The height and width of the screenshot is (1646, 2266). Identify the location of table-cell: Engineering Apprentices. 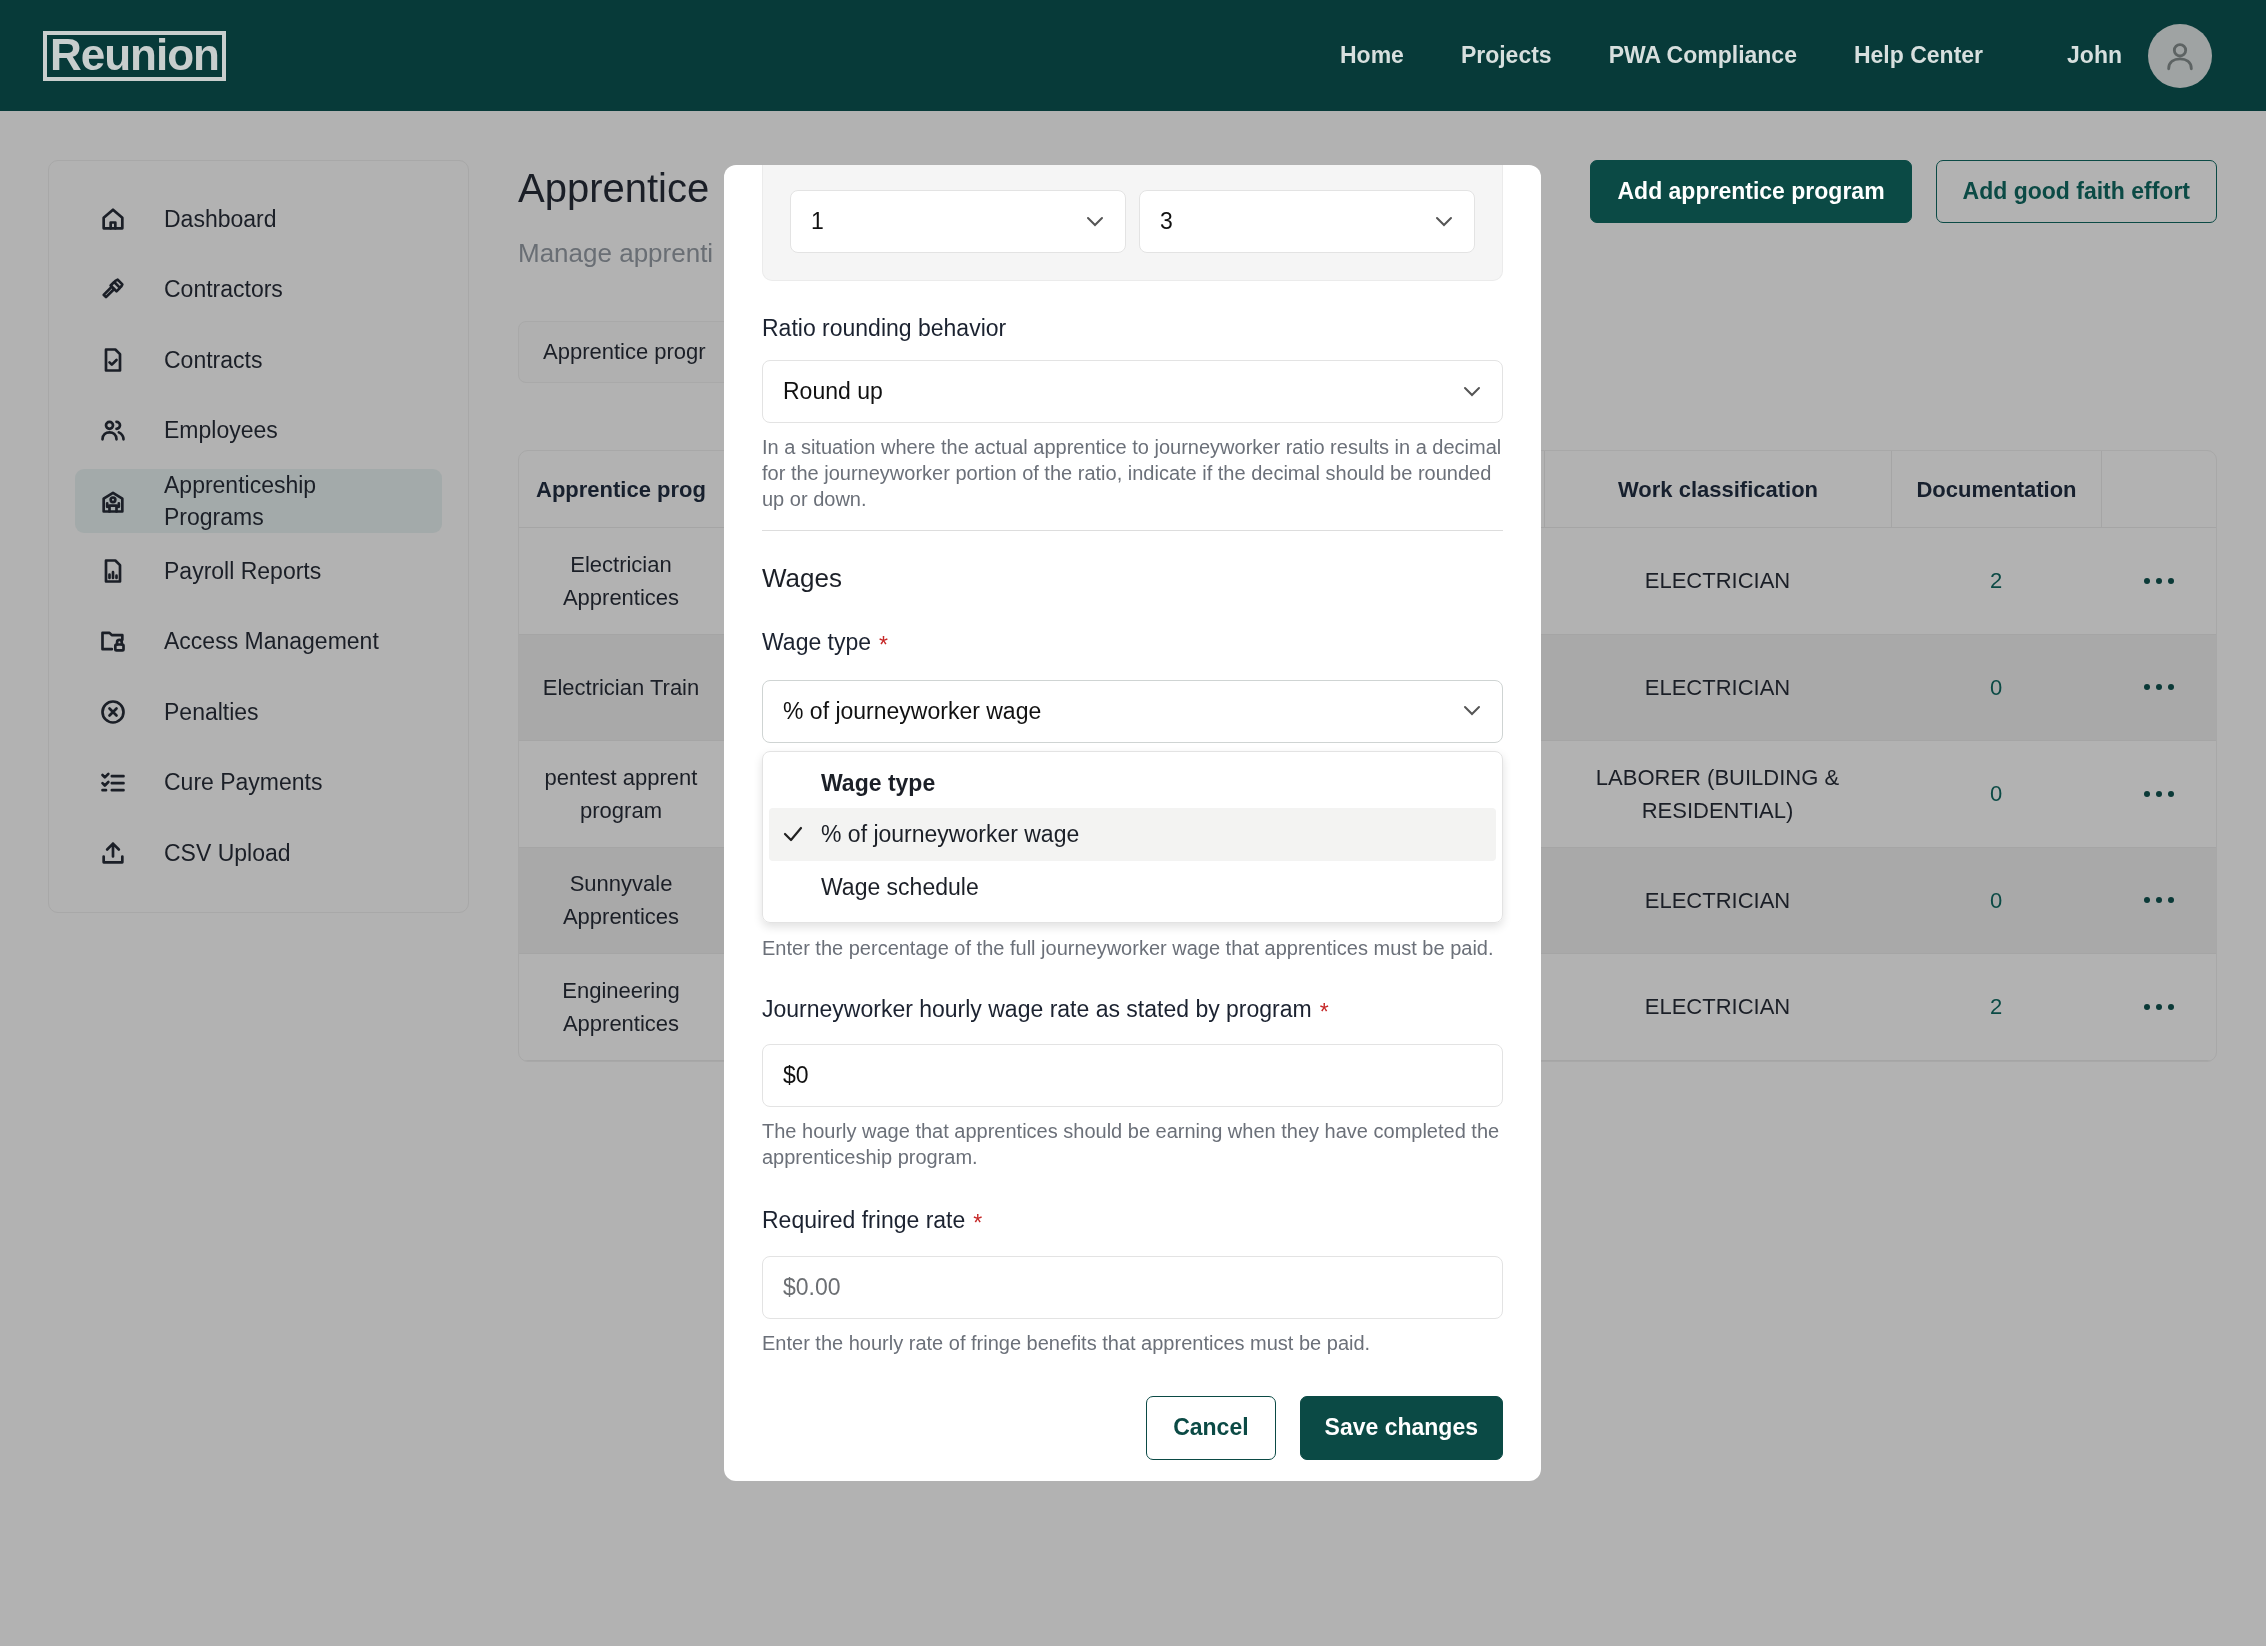
(621, 1007).